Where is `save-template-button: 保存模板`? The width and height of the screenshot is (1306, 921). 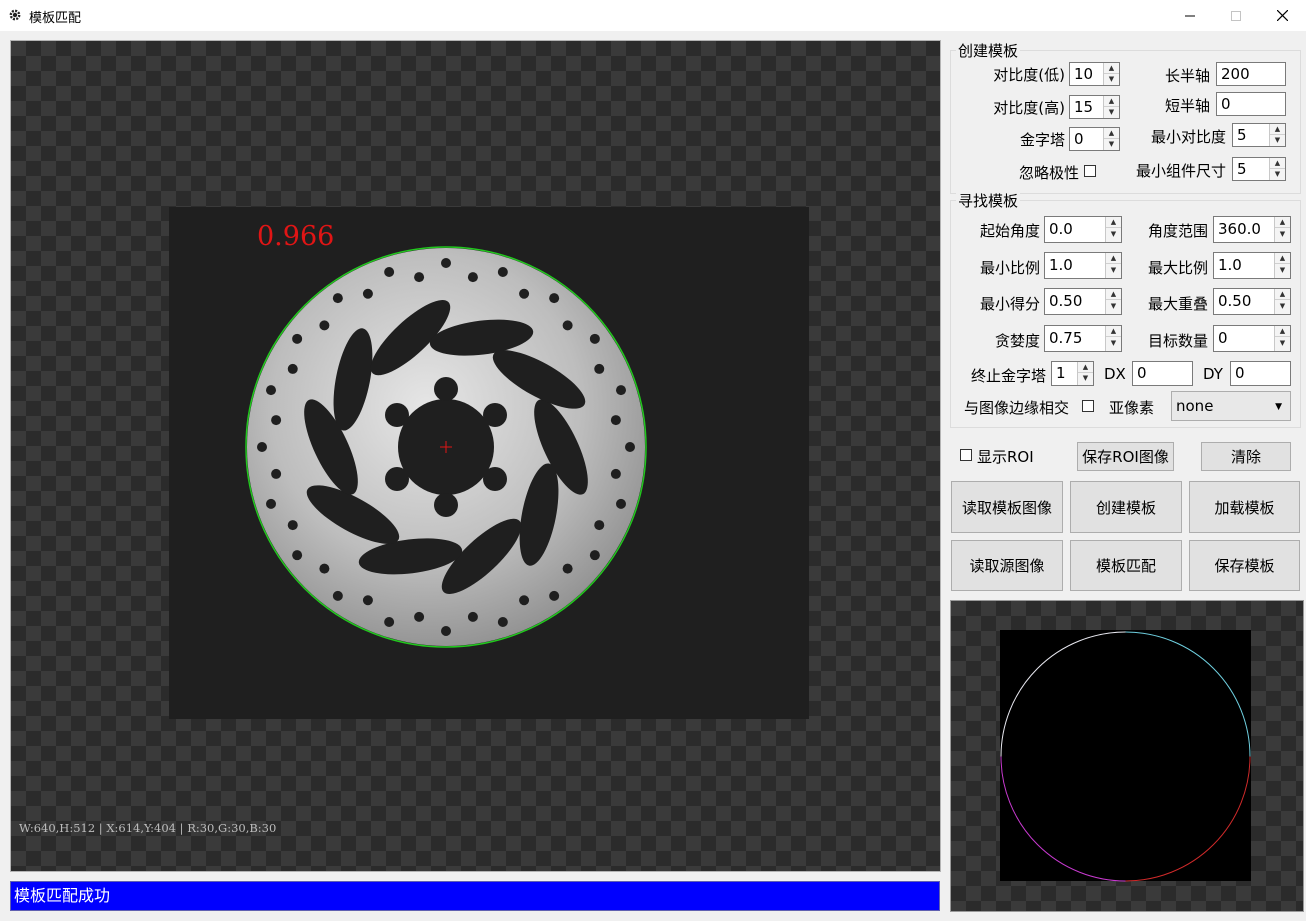
save-template-button: 保存模板 is located at coordinates (1244, 565).